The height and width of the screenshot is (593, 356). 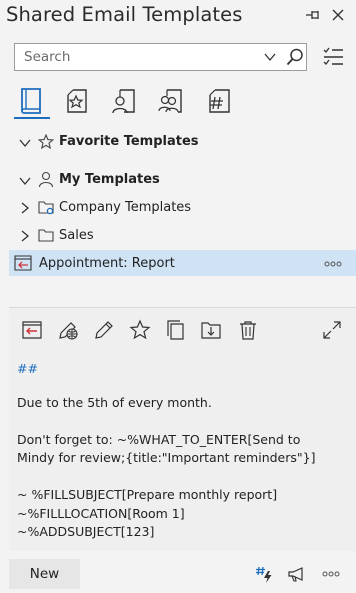 I want to click on pane-title: Shared Email Templates, so click(x=124, y=14).